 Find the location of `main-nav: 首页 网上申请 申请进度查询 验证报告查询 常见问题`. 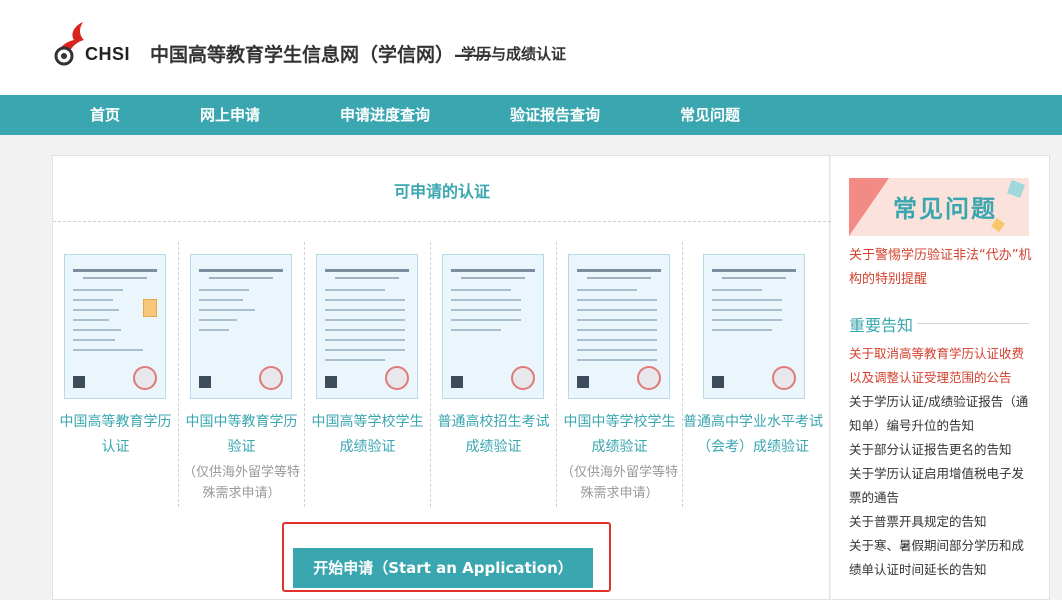

main-nav: 首页 网上申请 申请进度查询 验证报告查询 常见问题 is located at coordinates (531, 115).